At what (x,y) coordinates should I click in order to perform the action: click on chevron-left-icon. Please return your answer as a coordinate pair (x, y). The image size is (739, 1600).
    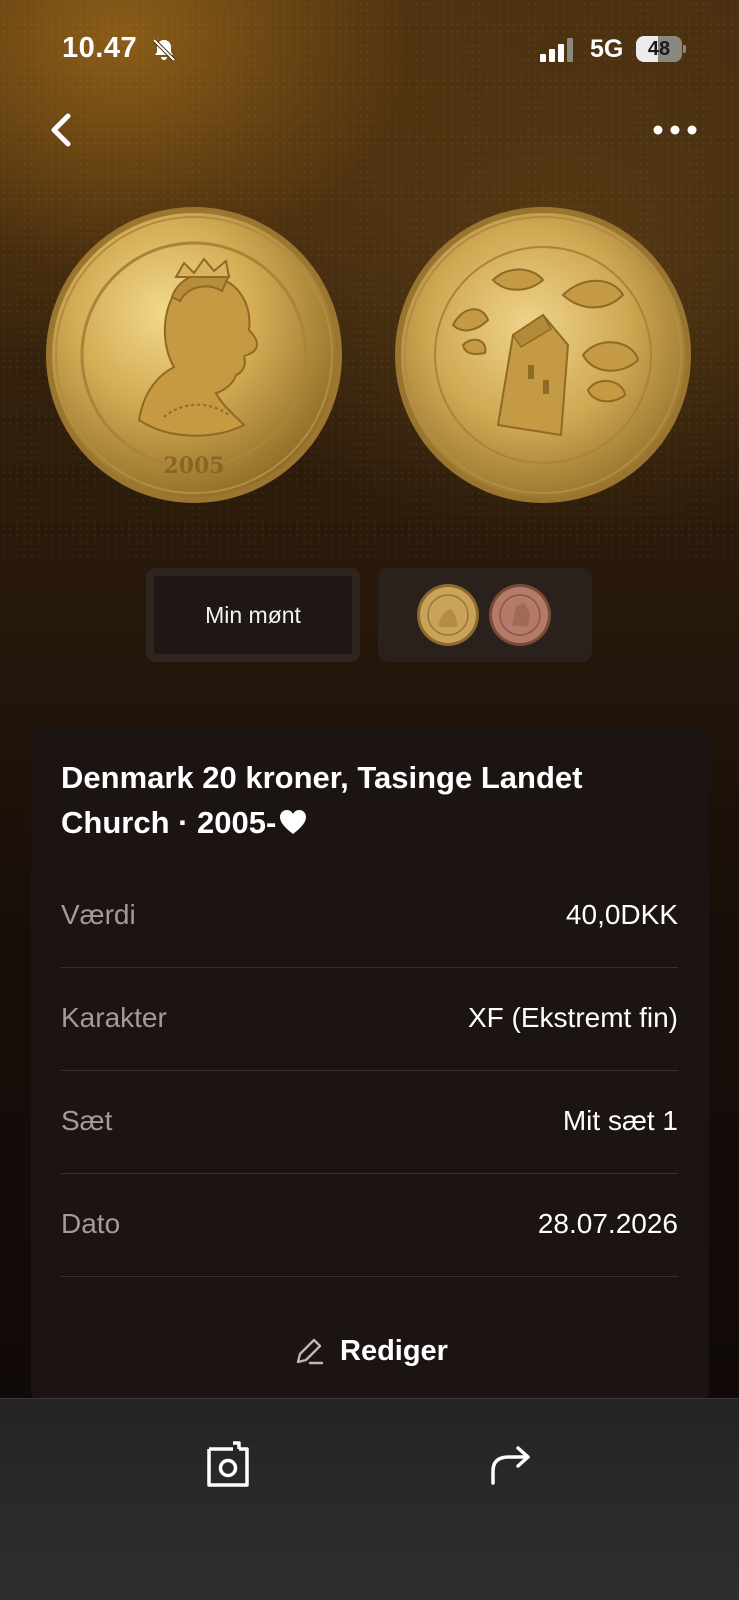
    Looking at the image, I should click on (62, 130).